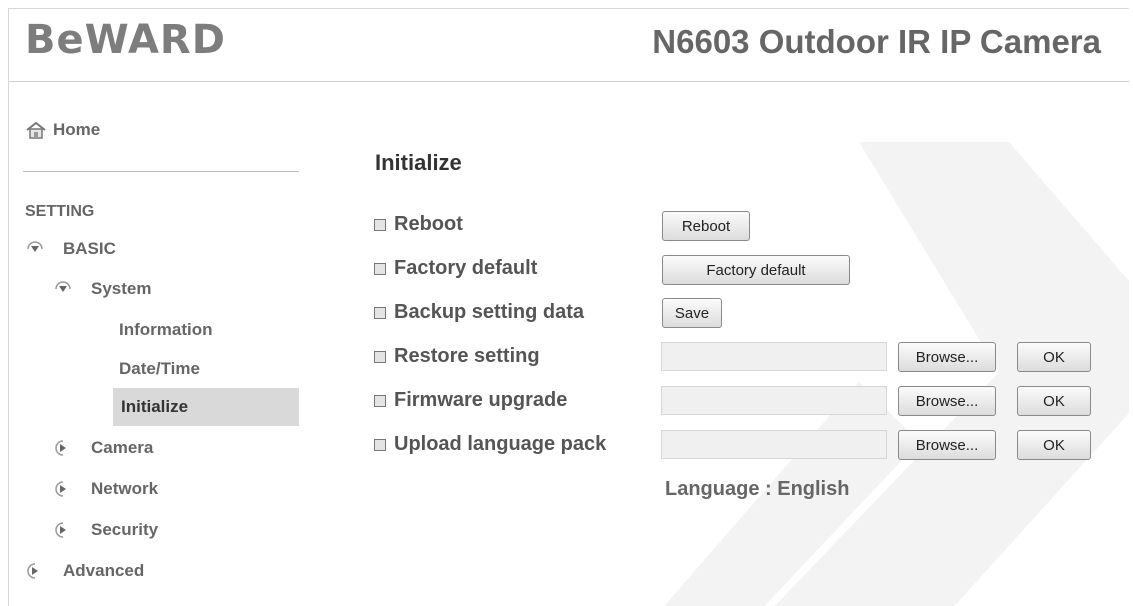 Image resolution: width=1133 pixels, height=606 pixels. I want to click on sidebar-item-network: Network, so click(106, 489).